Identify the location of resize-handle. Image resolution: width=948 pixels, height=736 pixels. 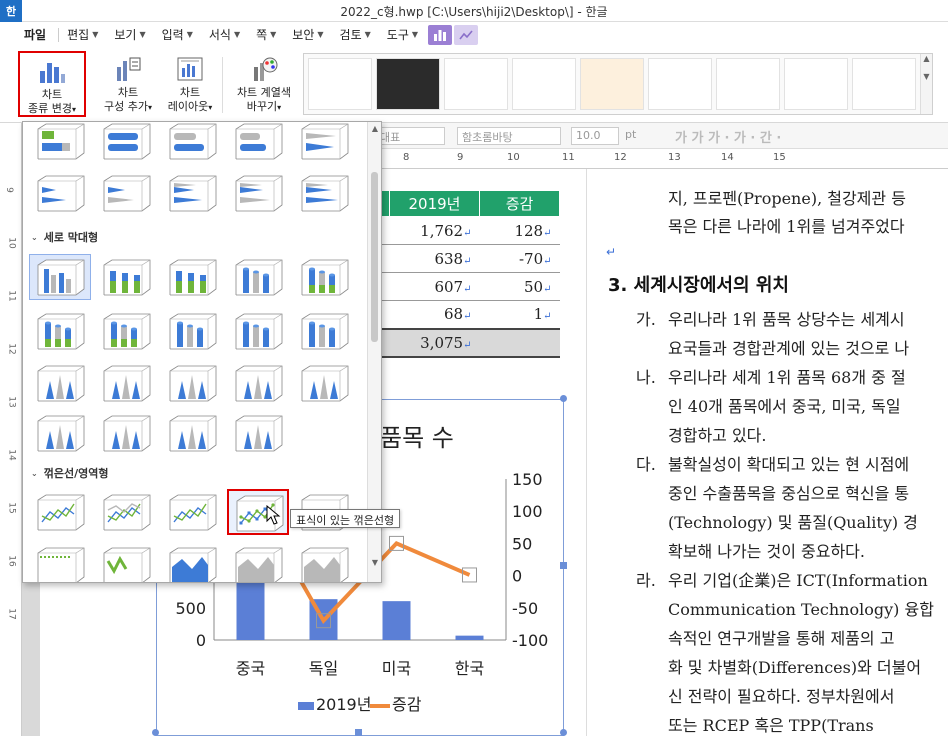
(563, 398).